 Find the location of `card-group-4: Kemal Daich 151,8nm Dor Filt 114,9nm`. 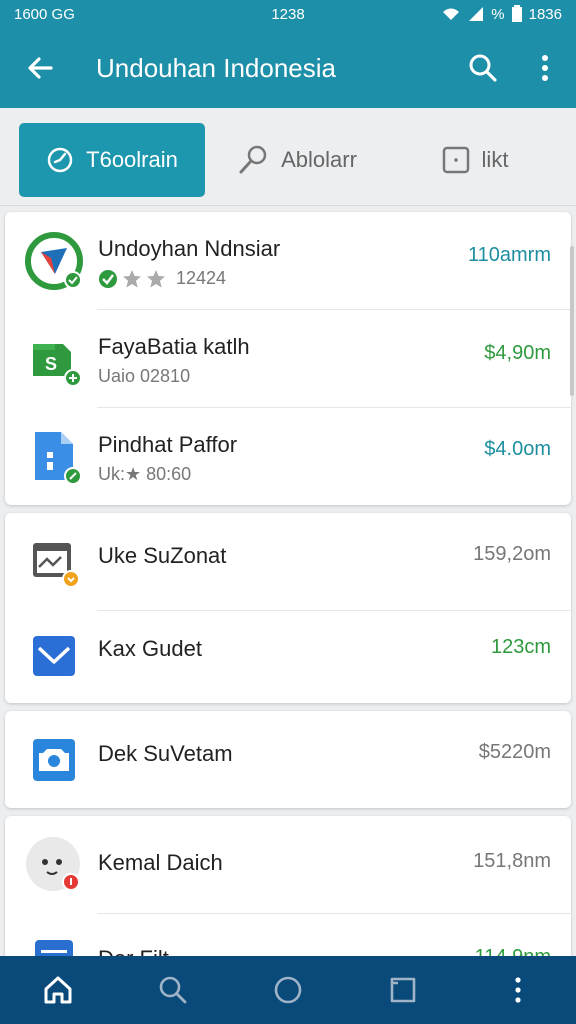

card-group-4: Kemal Daich 151,8nm Dor Filt 114,9nm is located at coordinates (288, 891).